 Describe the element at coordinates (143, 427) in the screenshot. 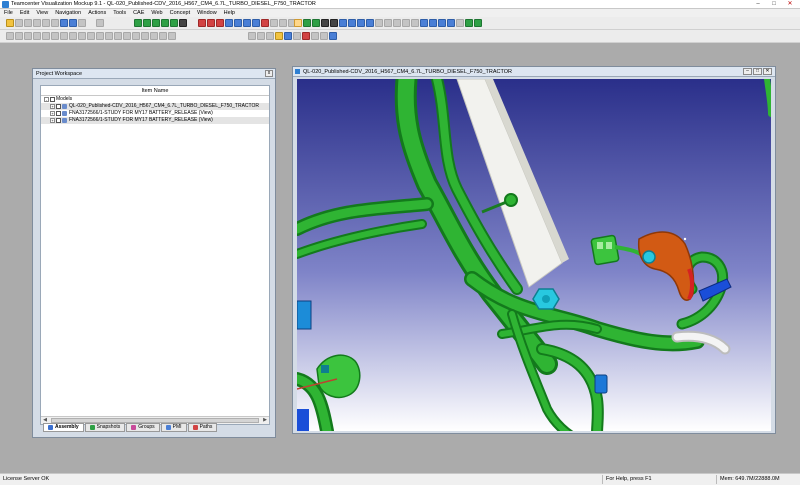

I see `tab-groups: Groups` at that location.